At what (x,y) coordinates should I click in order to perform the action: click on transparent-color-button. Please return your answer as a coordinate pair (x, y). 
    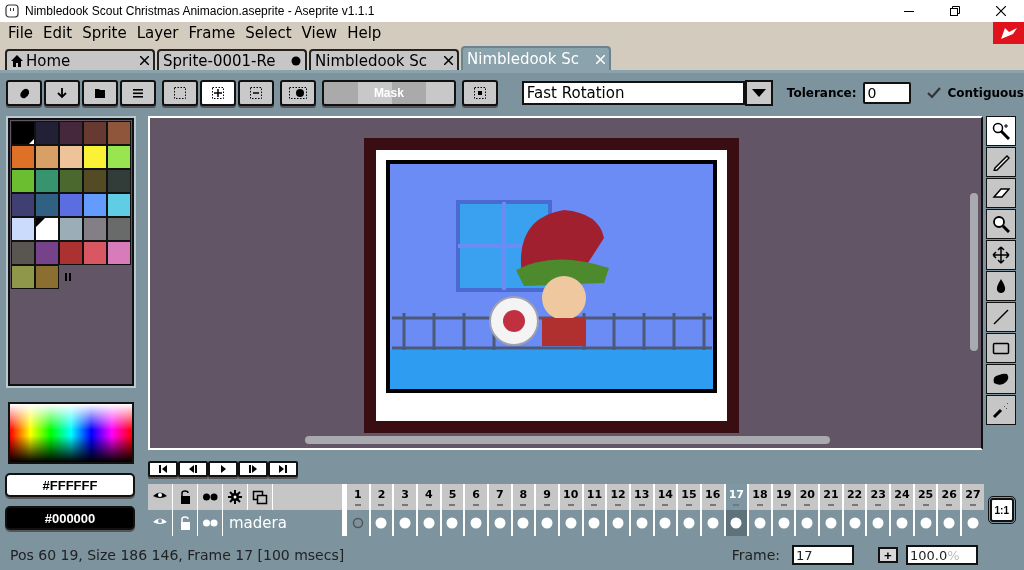
    Looking at the image, I should click on (298, 93).